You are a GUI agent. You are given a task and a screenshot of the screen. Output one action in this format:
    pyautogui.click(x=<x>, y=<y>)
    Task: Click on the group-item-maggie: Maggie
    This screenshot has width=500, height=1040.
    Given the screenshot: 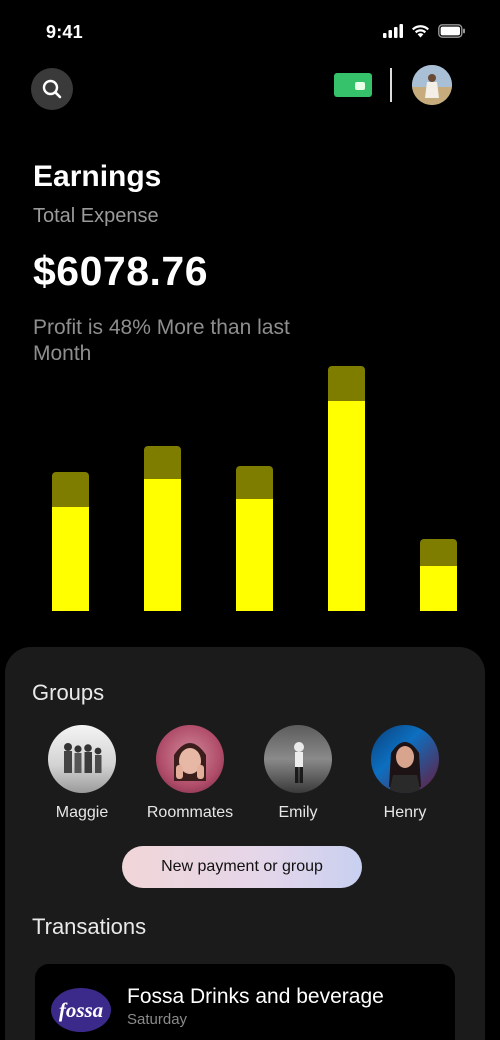 What is the action you would take?
    pyautogui.click(x=82, y=773)
    